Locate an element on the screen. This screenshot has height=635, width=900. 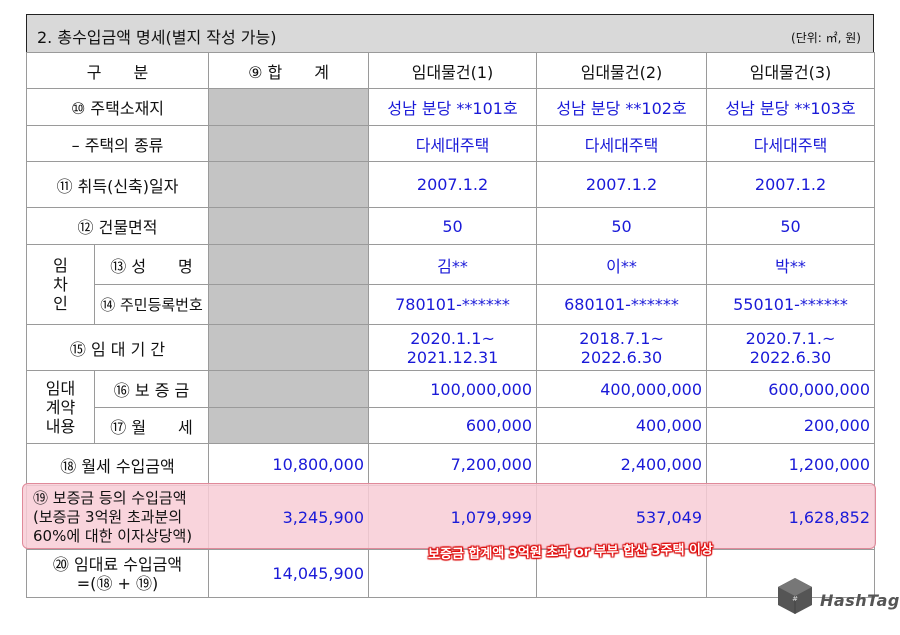
watermark-text: HashTag is located at coordinates (860, 600).